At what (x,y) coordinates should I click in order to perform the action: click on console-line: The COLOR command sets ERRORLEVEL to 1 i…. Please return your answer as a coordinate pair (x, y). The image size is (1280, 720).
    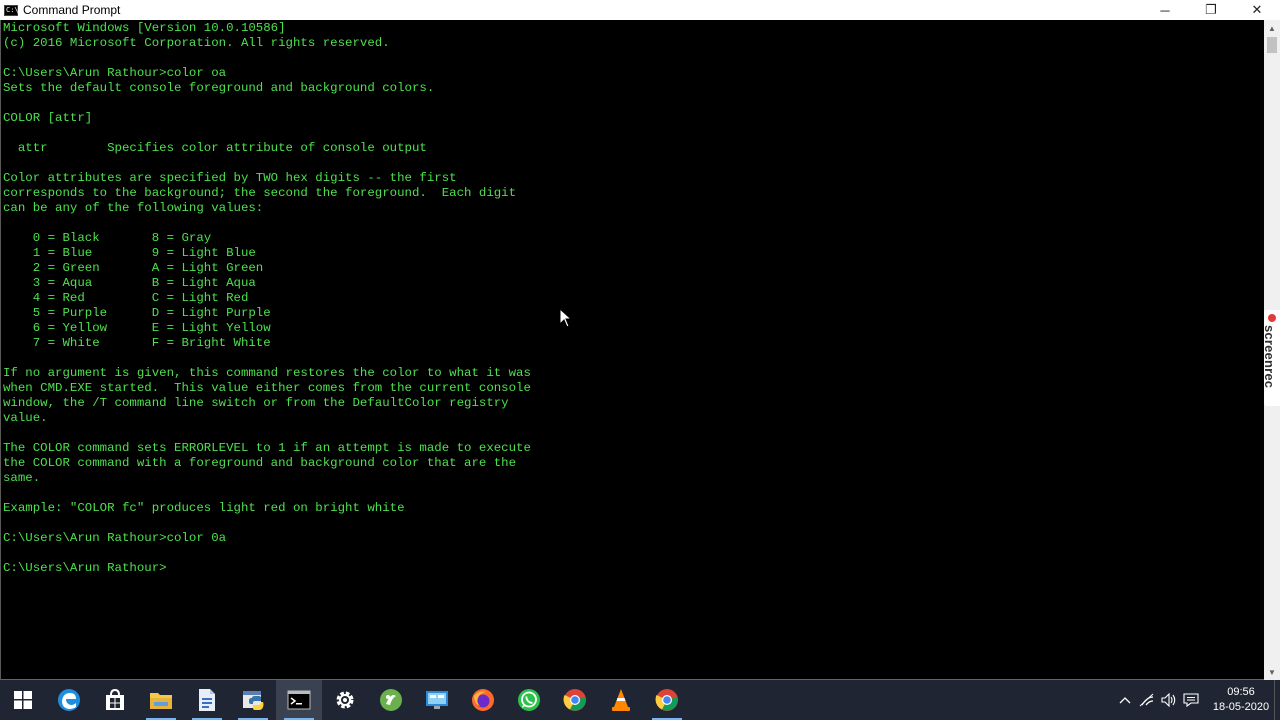
    Looking at the image, I should click on (267, 448).